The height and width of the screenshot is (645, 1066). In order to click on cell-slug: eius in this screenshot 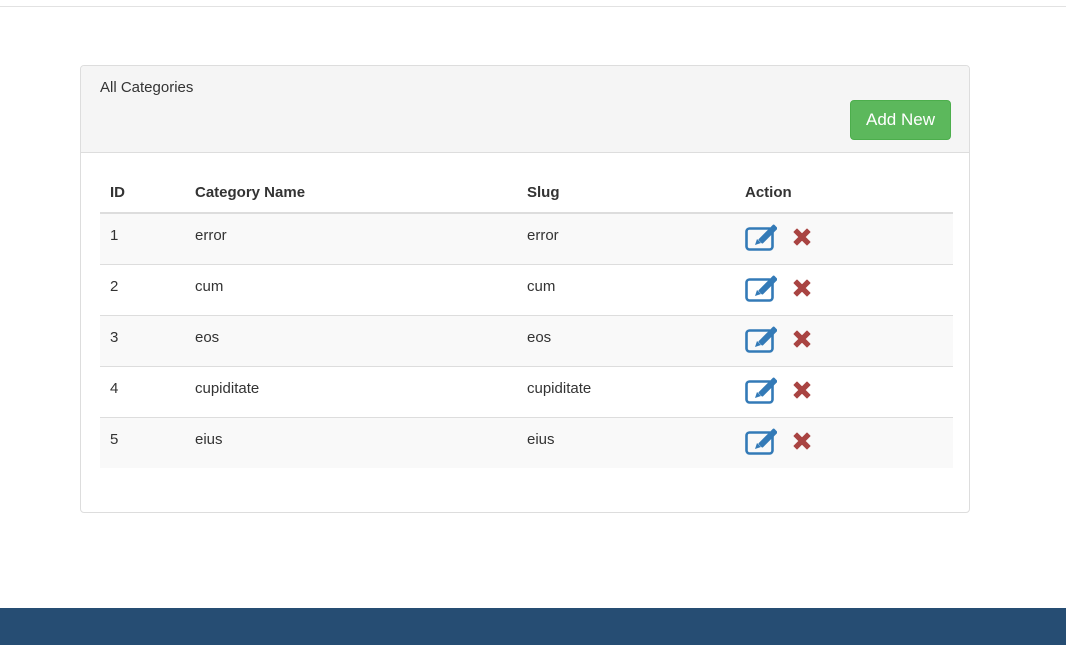, I will do `click(626, 442)`.